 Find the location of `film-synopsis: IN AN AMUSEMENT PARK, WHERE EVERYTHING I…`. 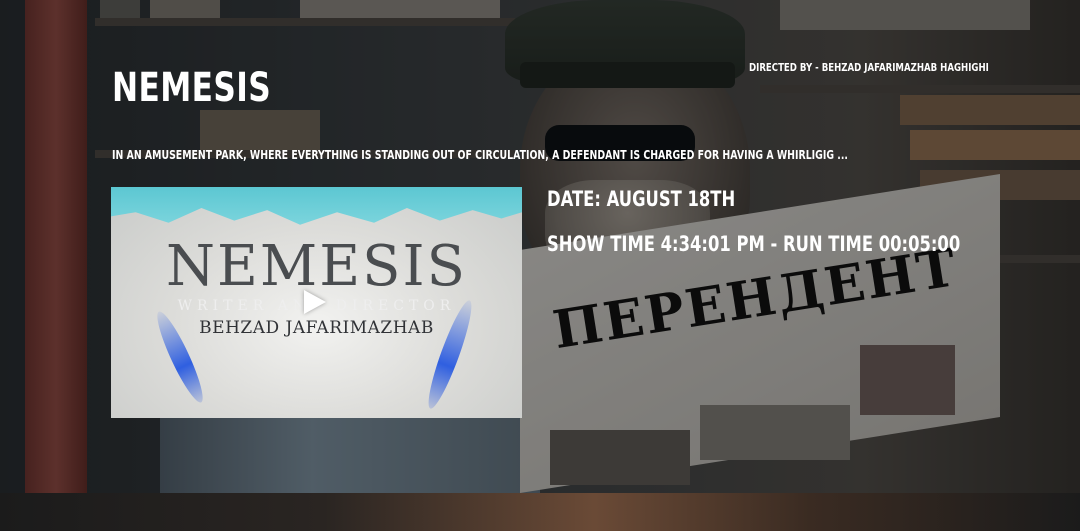

film-synopsis: IN AN AMUSEMENT PARK, WHERE EVERYTHING I… is located at coordinates (480, 155).